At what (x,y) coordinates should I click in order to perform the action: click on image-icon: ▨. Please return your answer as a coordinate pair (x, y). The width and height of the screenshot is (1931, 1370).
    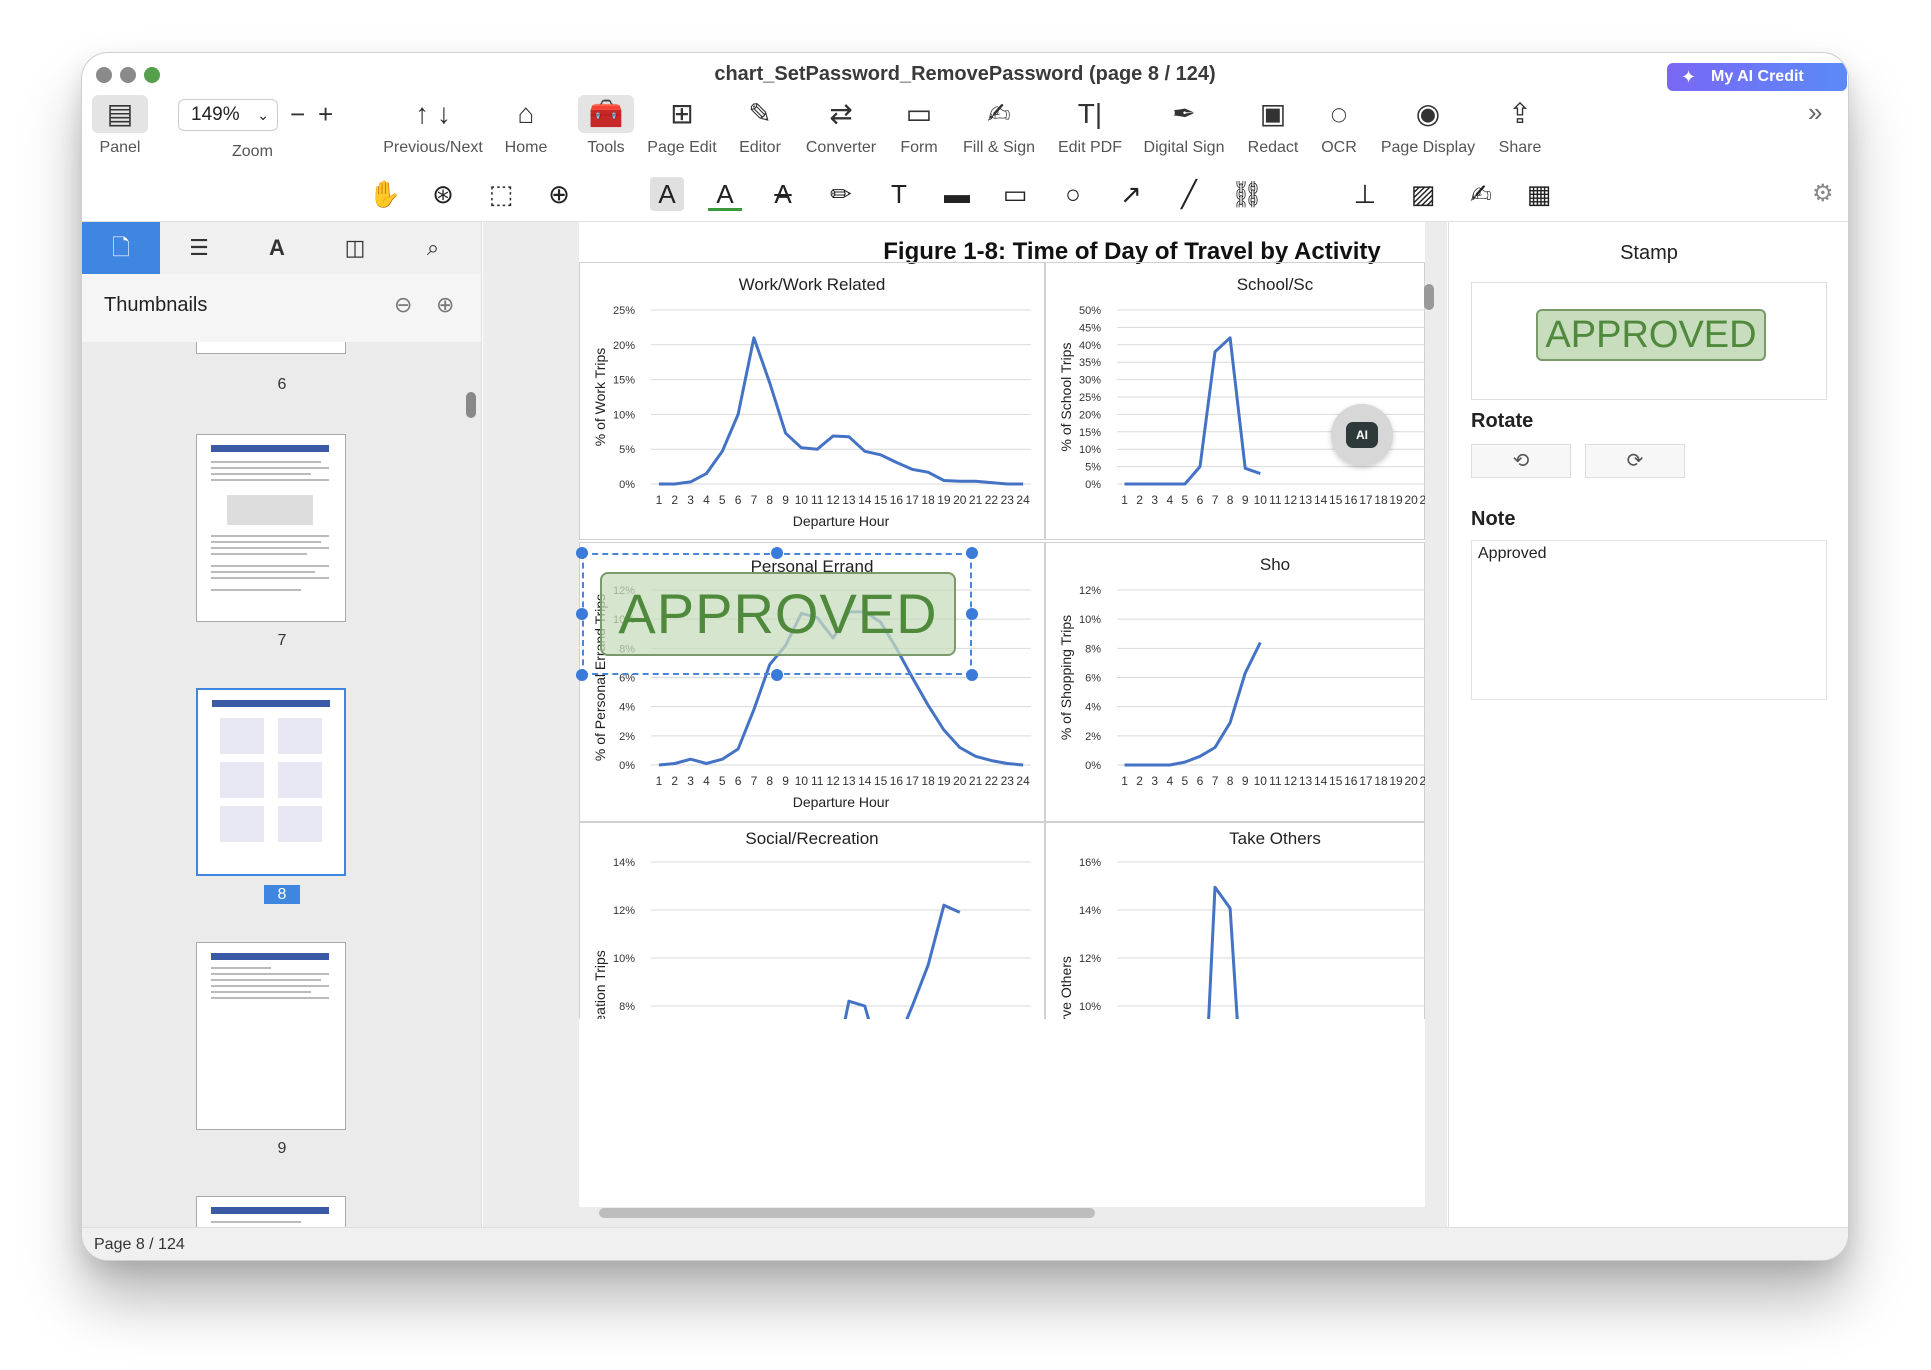
    Looking at the image, I should click on (1423, 194).